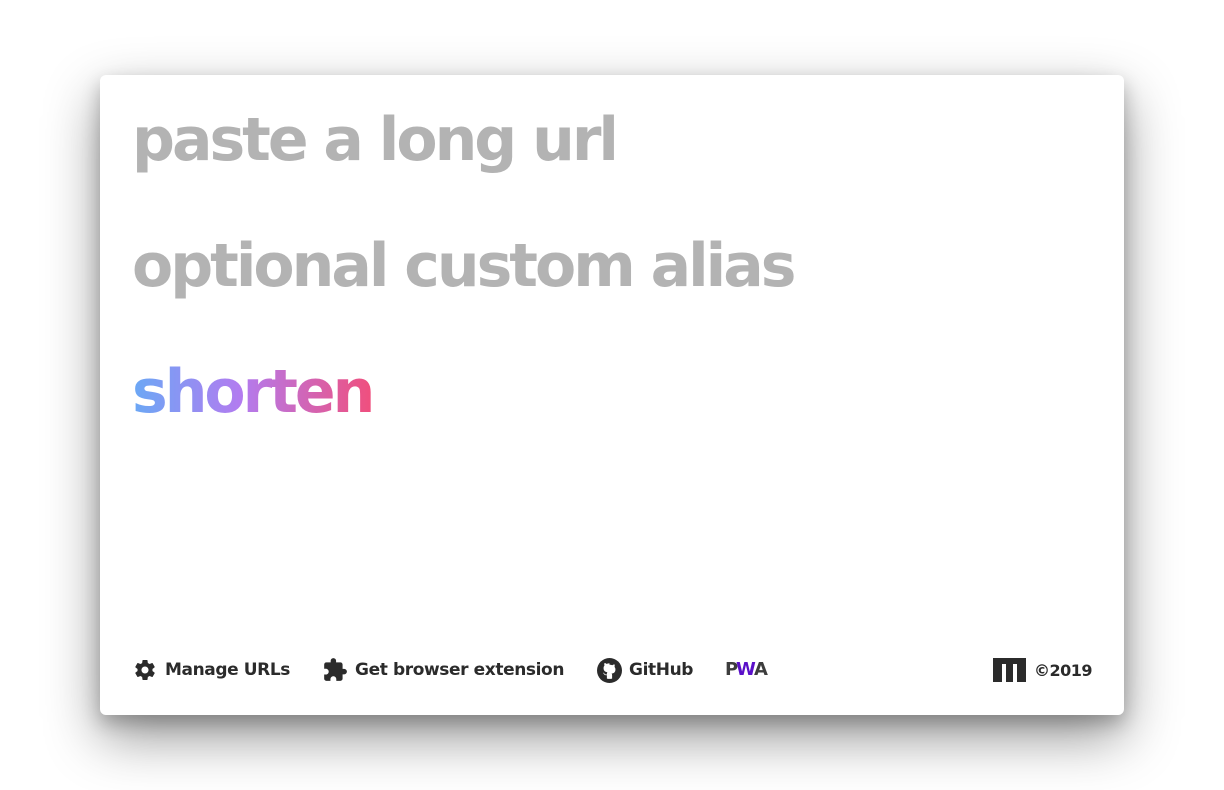 This screenshot has height=790, width=1224. Describe the element at coordinates (335, 670) in the screenshot. I see `puzzle-piece-icon` at that location.